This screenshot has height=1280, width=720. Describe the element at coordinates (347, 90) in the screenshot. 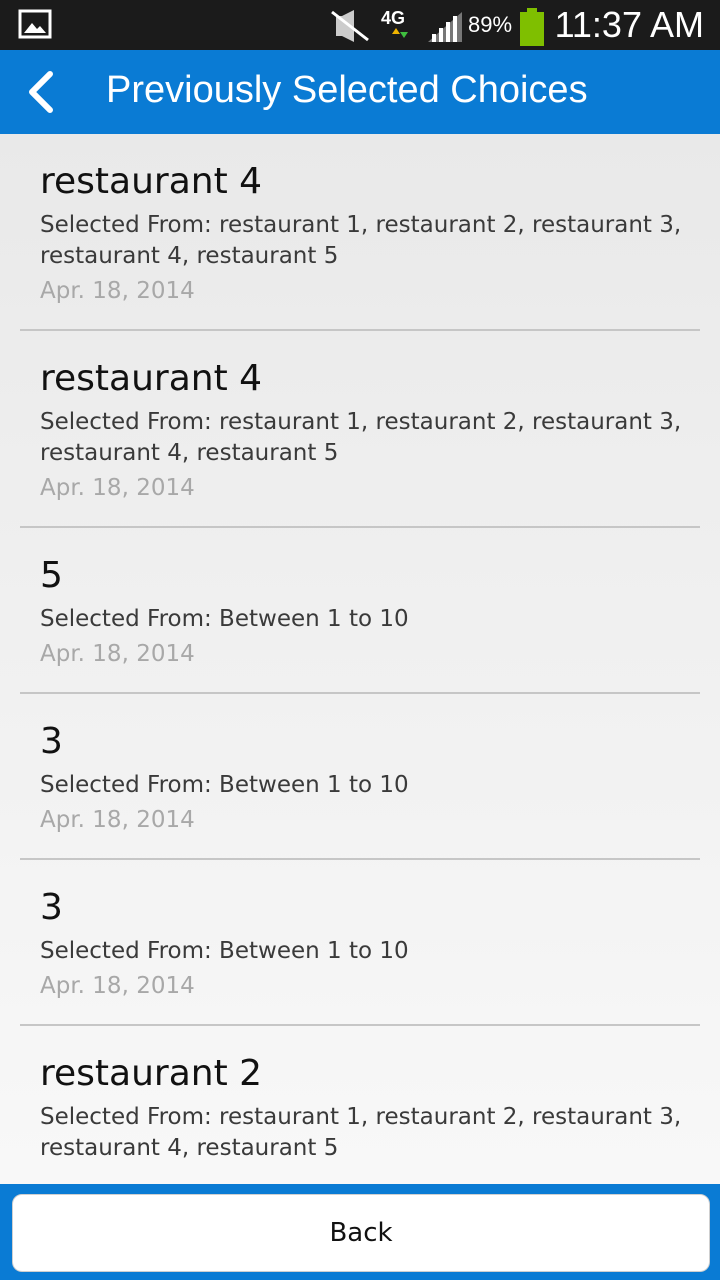

I see `page-title: Previously Selected Choices` at that location.